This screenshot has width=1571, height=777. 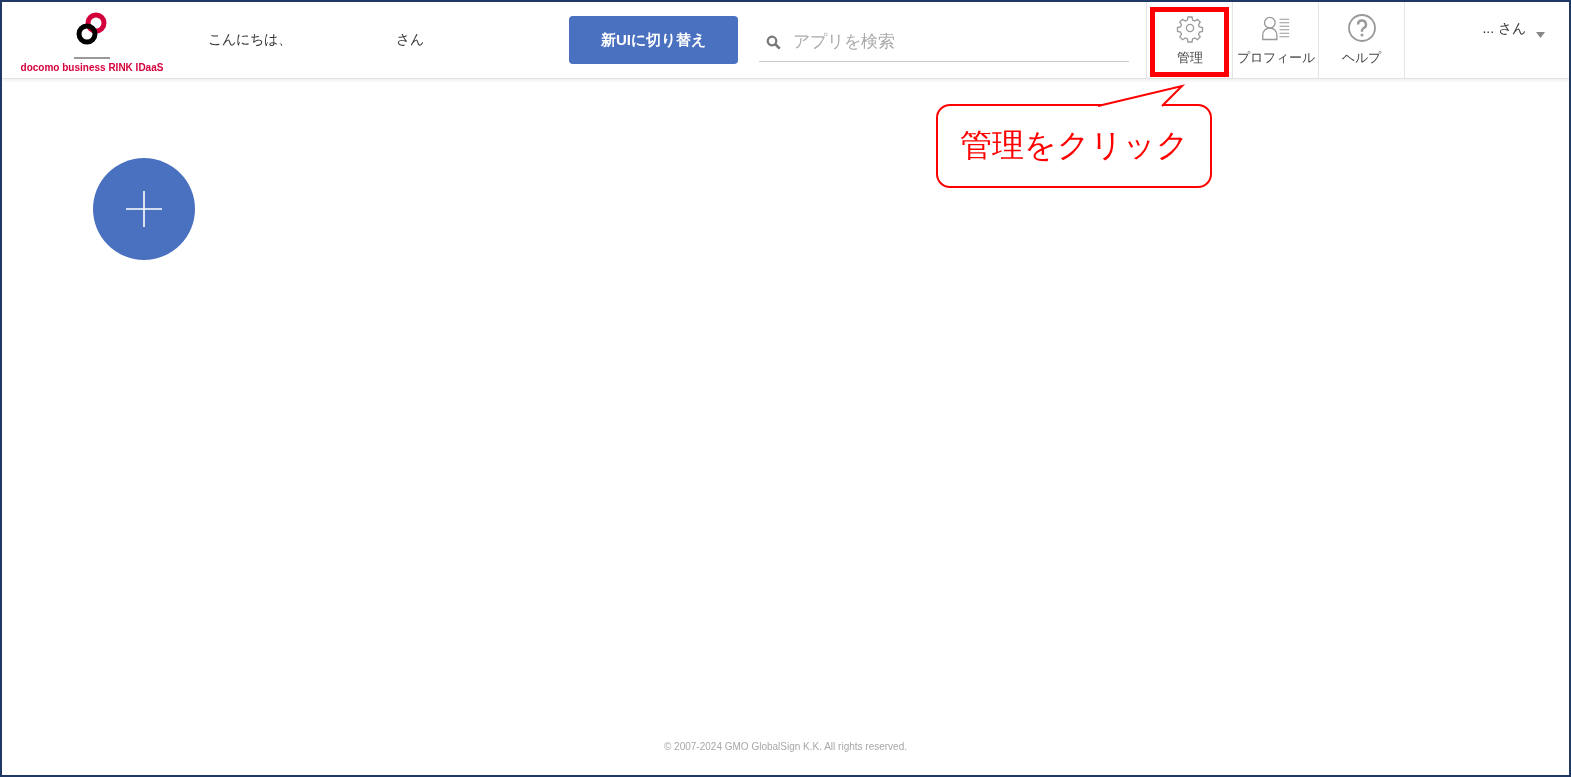 I want to click on greeting-text: こんにちは、, so click(x=250, y=40).